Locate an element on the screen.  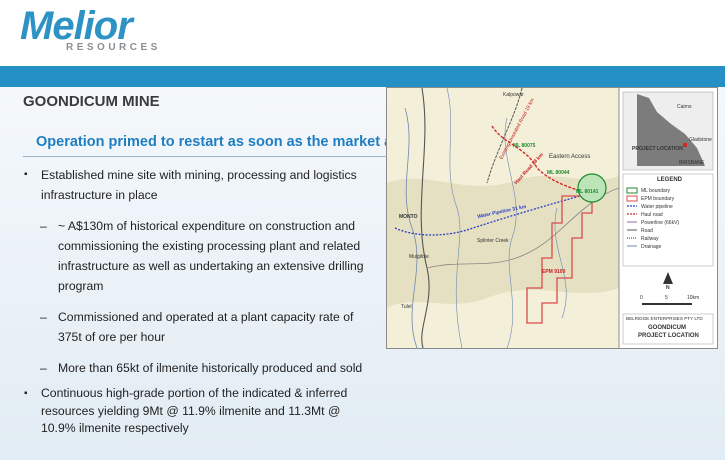
place-mulgildie: Mulgildie is located at coordinates (419, 257).